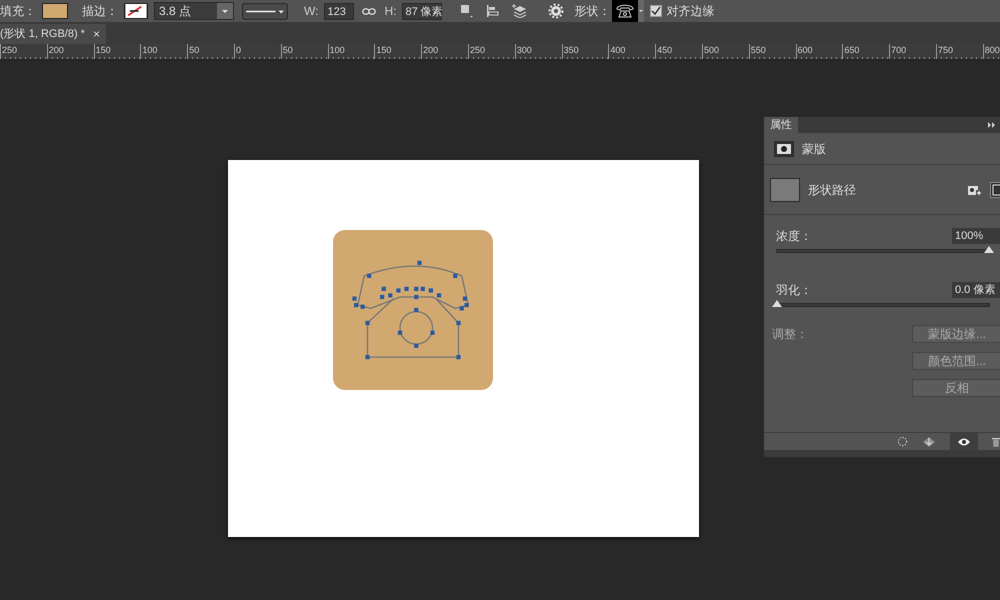 The image size is (1000, 600). What do you see at coordinates (524, 50) in the screenshot?
I see `ruler-label: 300` at bounding box center [524, 50].